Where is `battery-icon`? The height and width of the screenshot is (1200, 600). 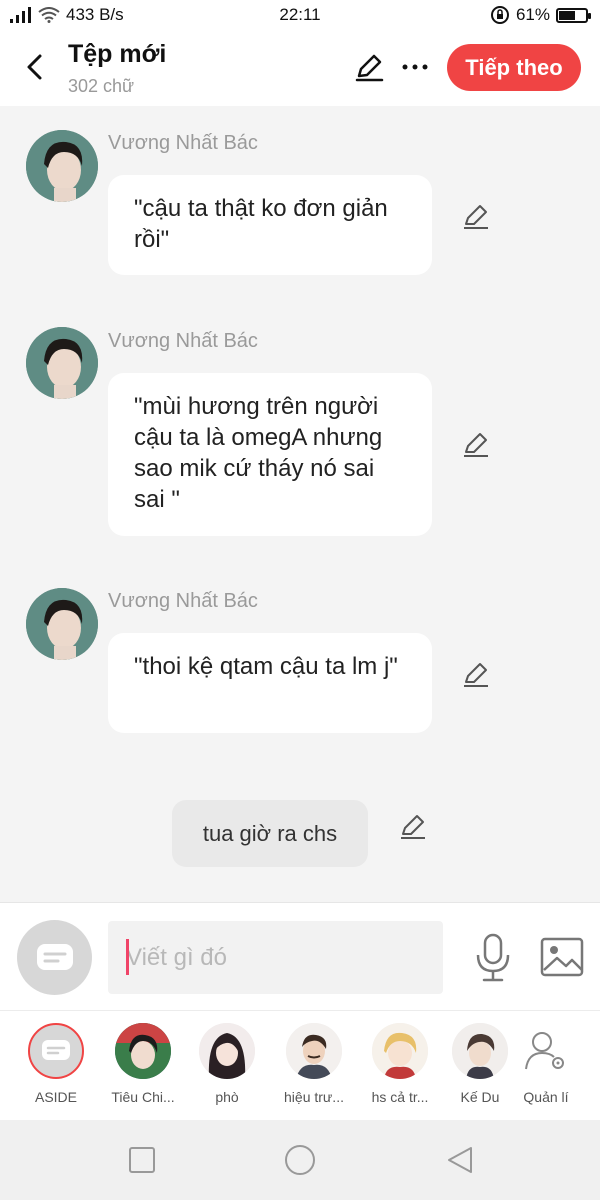 battery-icon is located at coordinates (573, 15).